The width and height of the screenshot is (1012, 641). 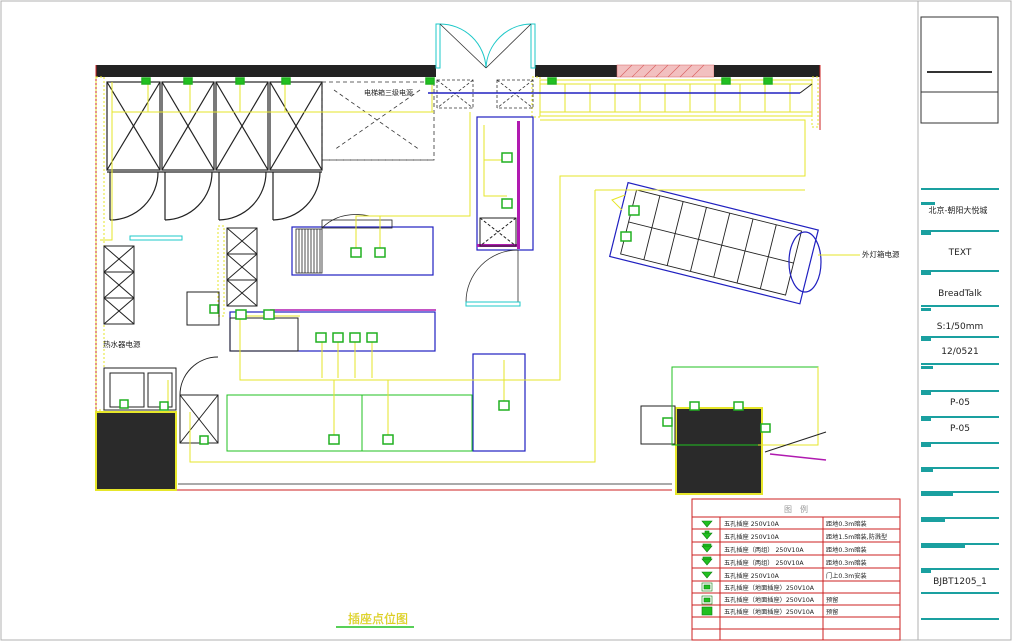 I want to click on legend-row-8-note: 预留, so click(x=832, y=612).